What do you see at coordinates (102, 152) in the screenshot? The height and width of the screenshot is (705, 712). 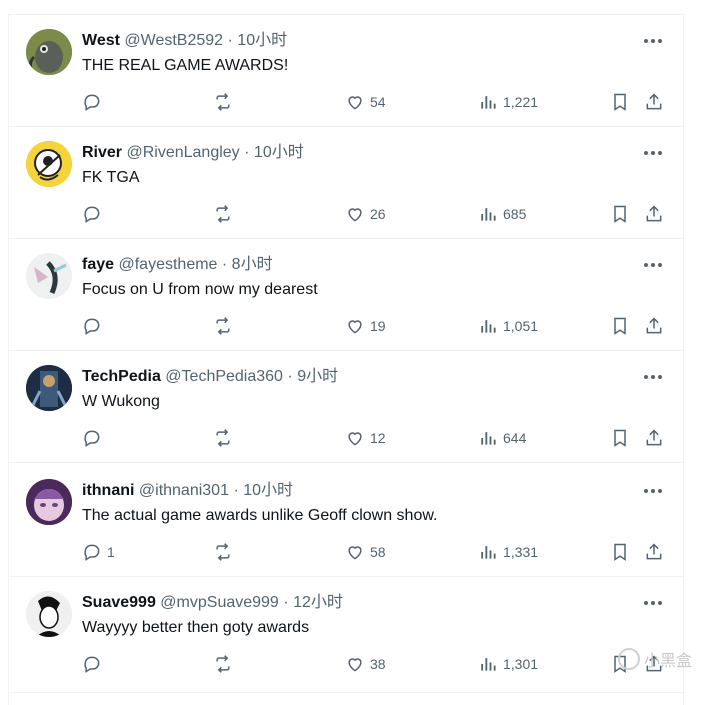 I see `display-name: River` at bounding box center [102, 152].